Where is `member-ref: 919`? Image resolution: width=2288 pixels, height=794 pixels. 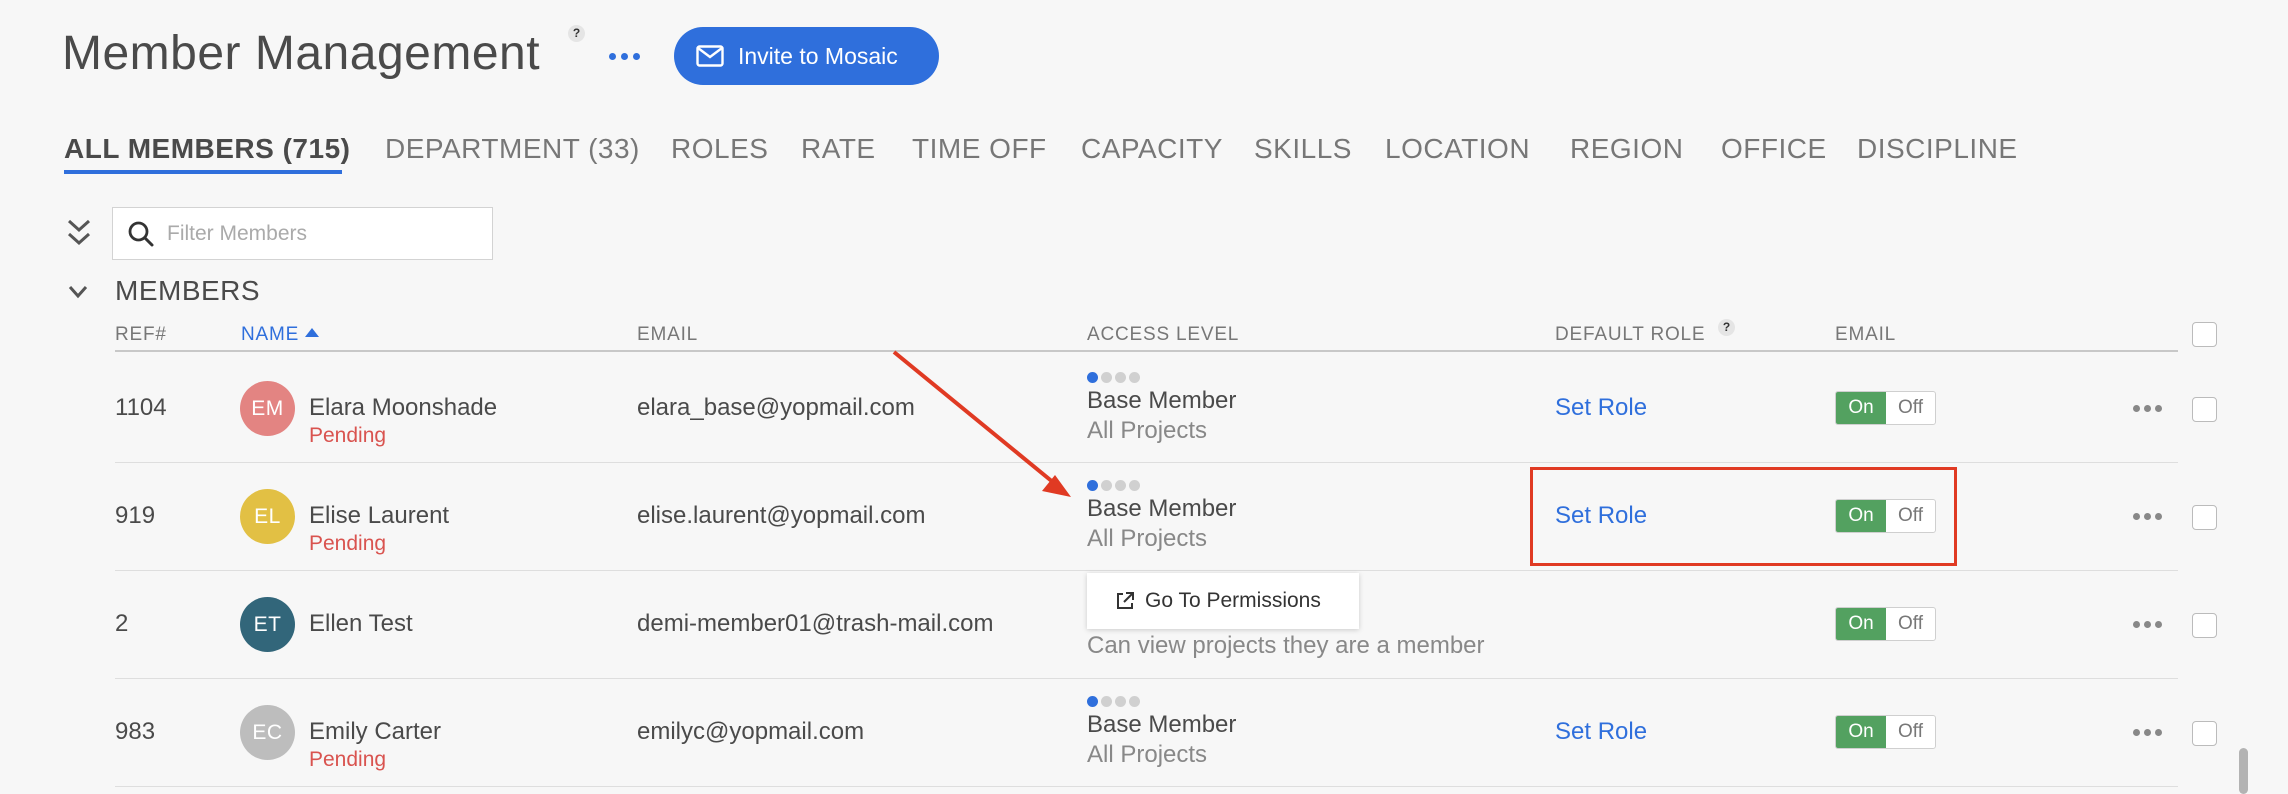 member-ref: 919 is located at coordinates (135, 515).